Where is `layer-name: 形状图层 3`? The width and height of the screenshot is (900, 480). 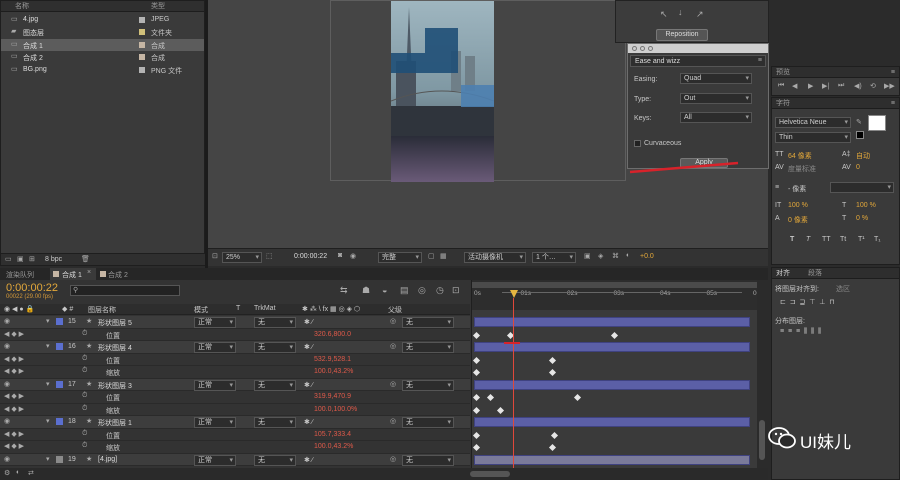
layer-name: 形状图层 3 is located at coordinates (115, 386).